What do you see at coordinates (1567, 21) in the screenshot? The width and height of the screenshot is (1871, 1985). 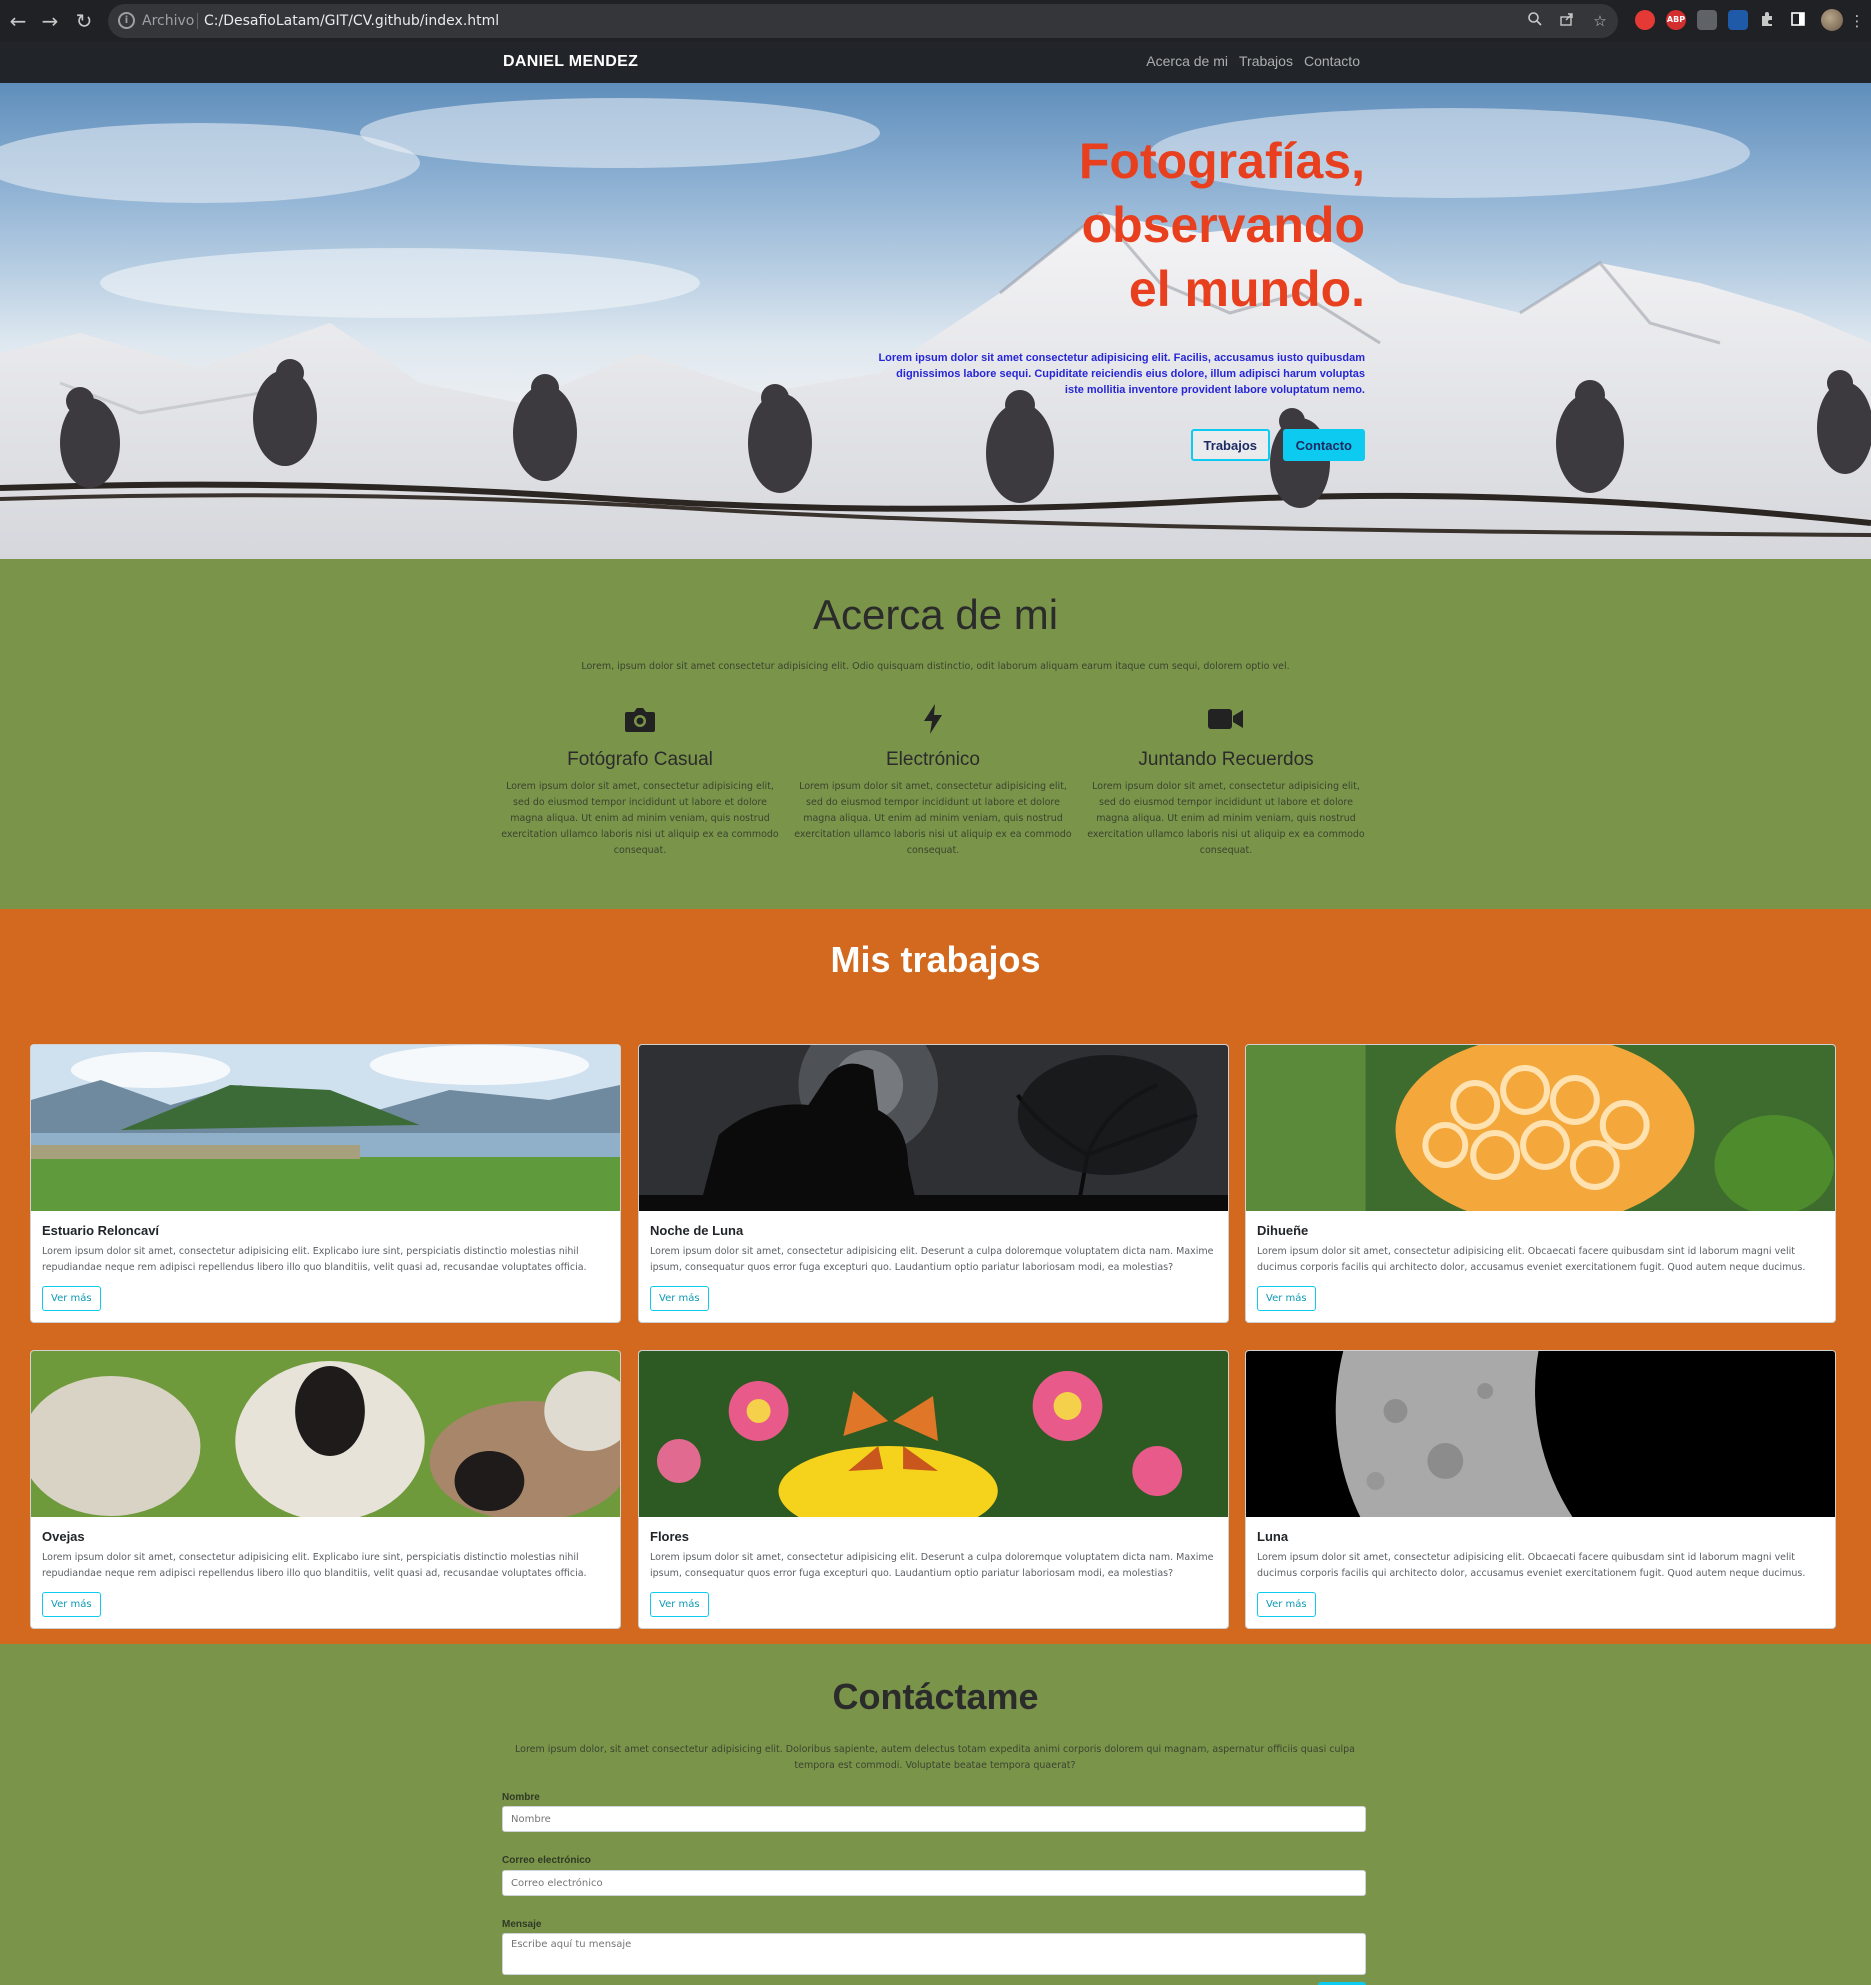 I see `share-icon` at bounding box center [1567, 21].